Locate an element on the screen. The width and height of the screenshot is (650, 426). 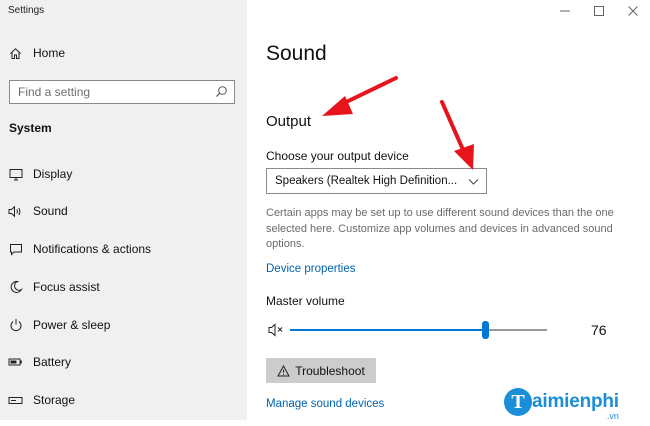
sidebar-item-sound: Sound is located at coordinates (123, 211).